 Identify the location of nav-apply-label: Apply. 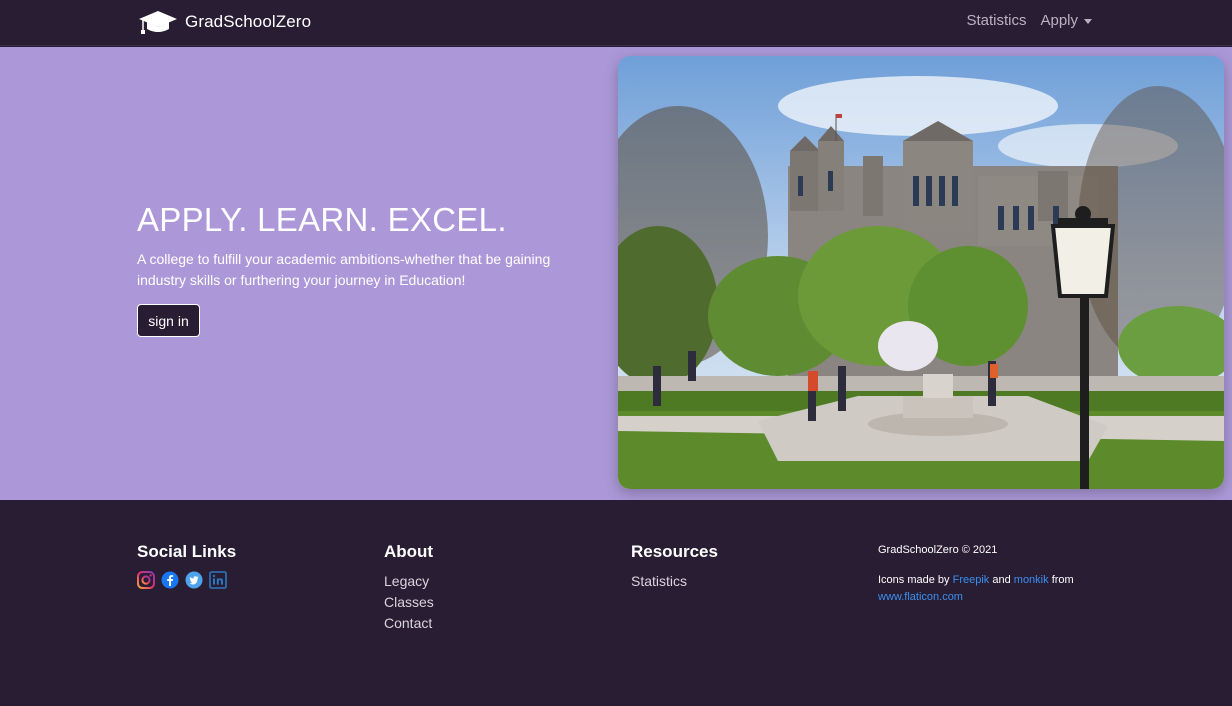
(1059, 20).